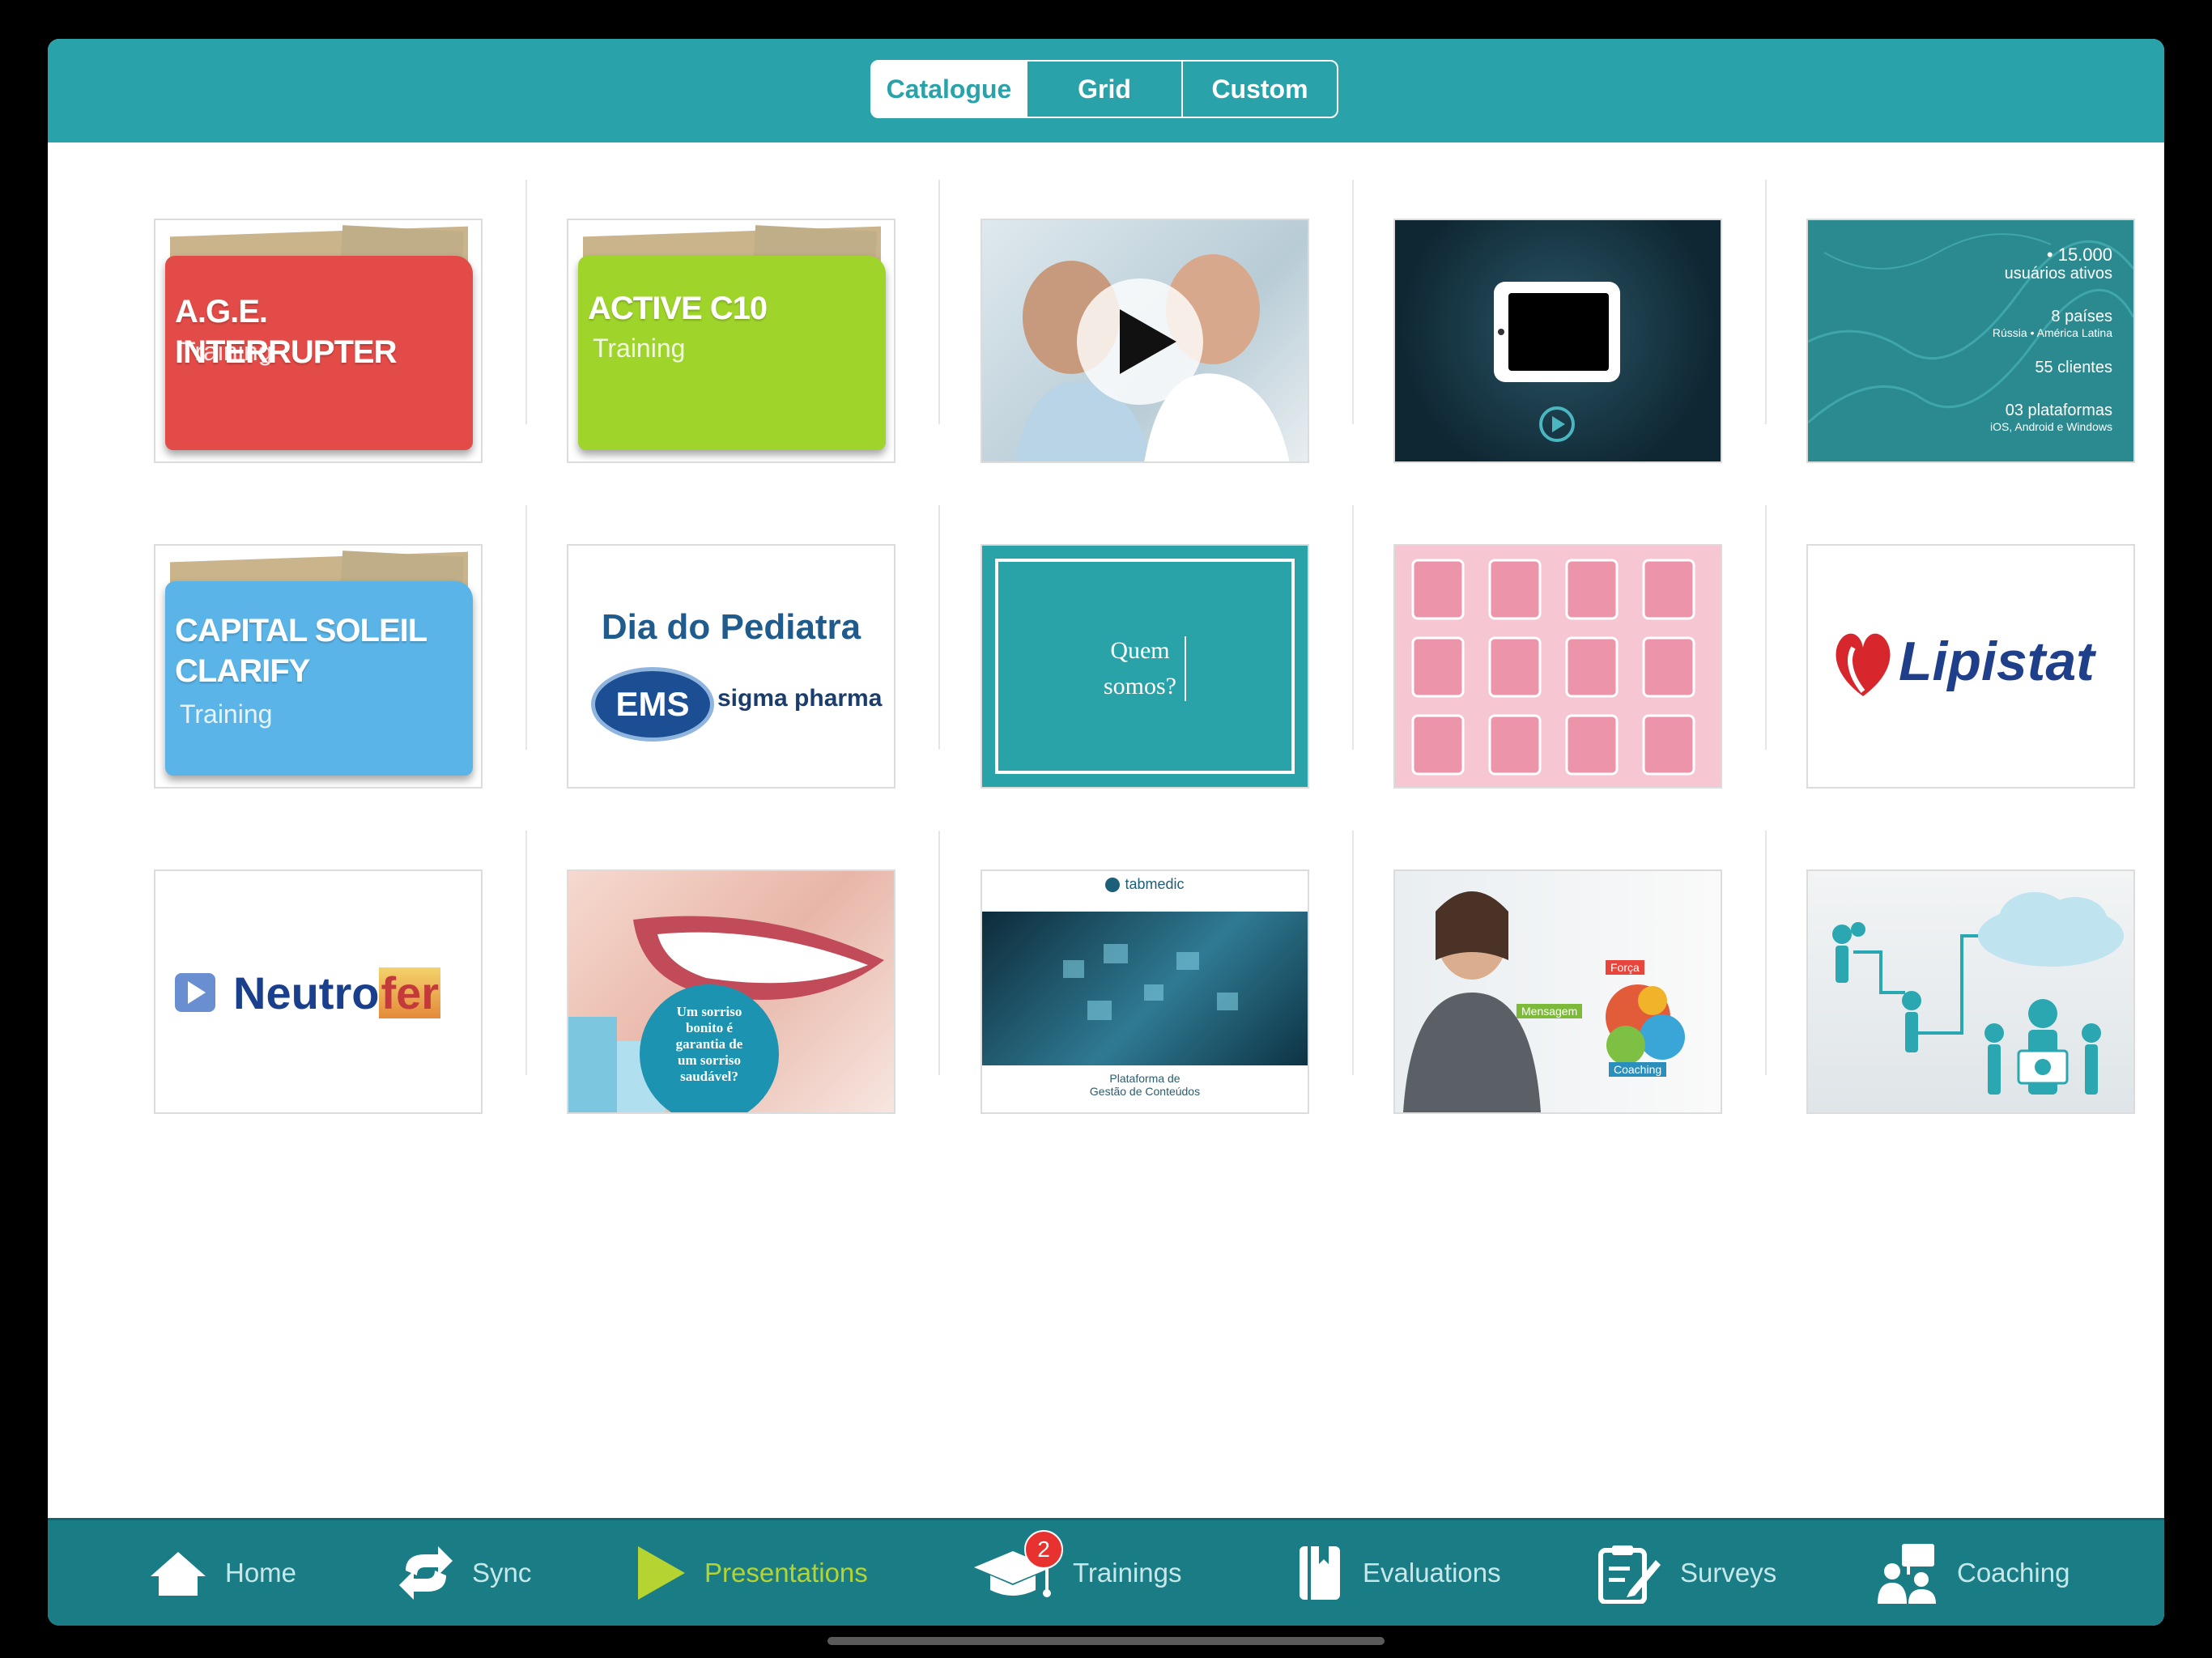 This screenshot has width=2212, height=1658. Describe the element at coordinates (2014, 1573) in the screenshot. I see `tab-label: Coaching` at that location.